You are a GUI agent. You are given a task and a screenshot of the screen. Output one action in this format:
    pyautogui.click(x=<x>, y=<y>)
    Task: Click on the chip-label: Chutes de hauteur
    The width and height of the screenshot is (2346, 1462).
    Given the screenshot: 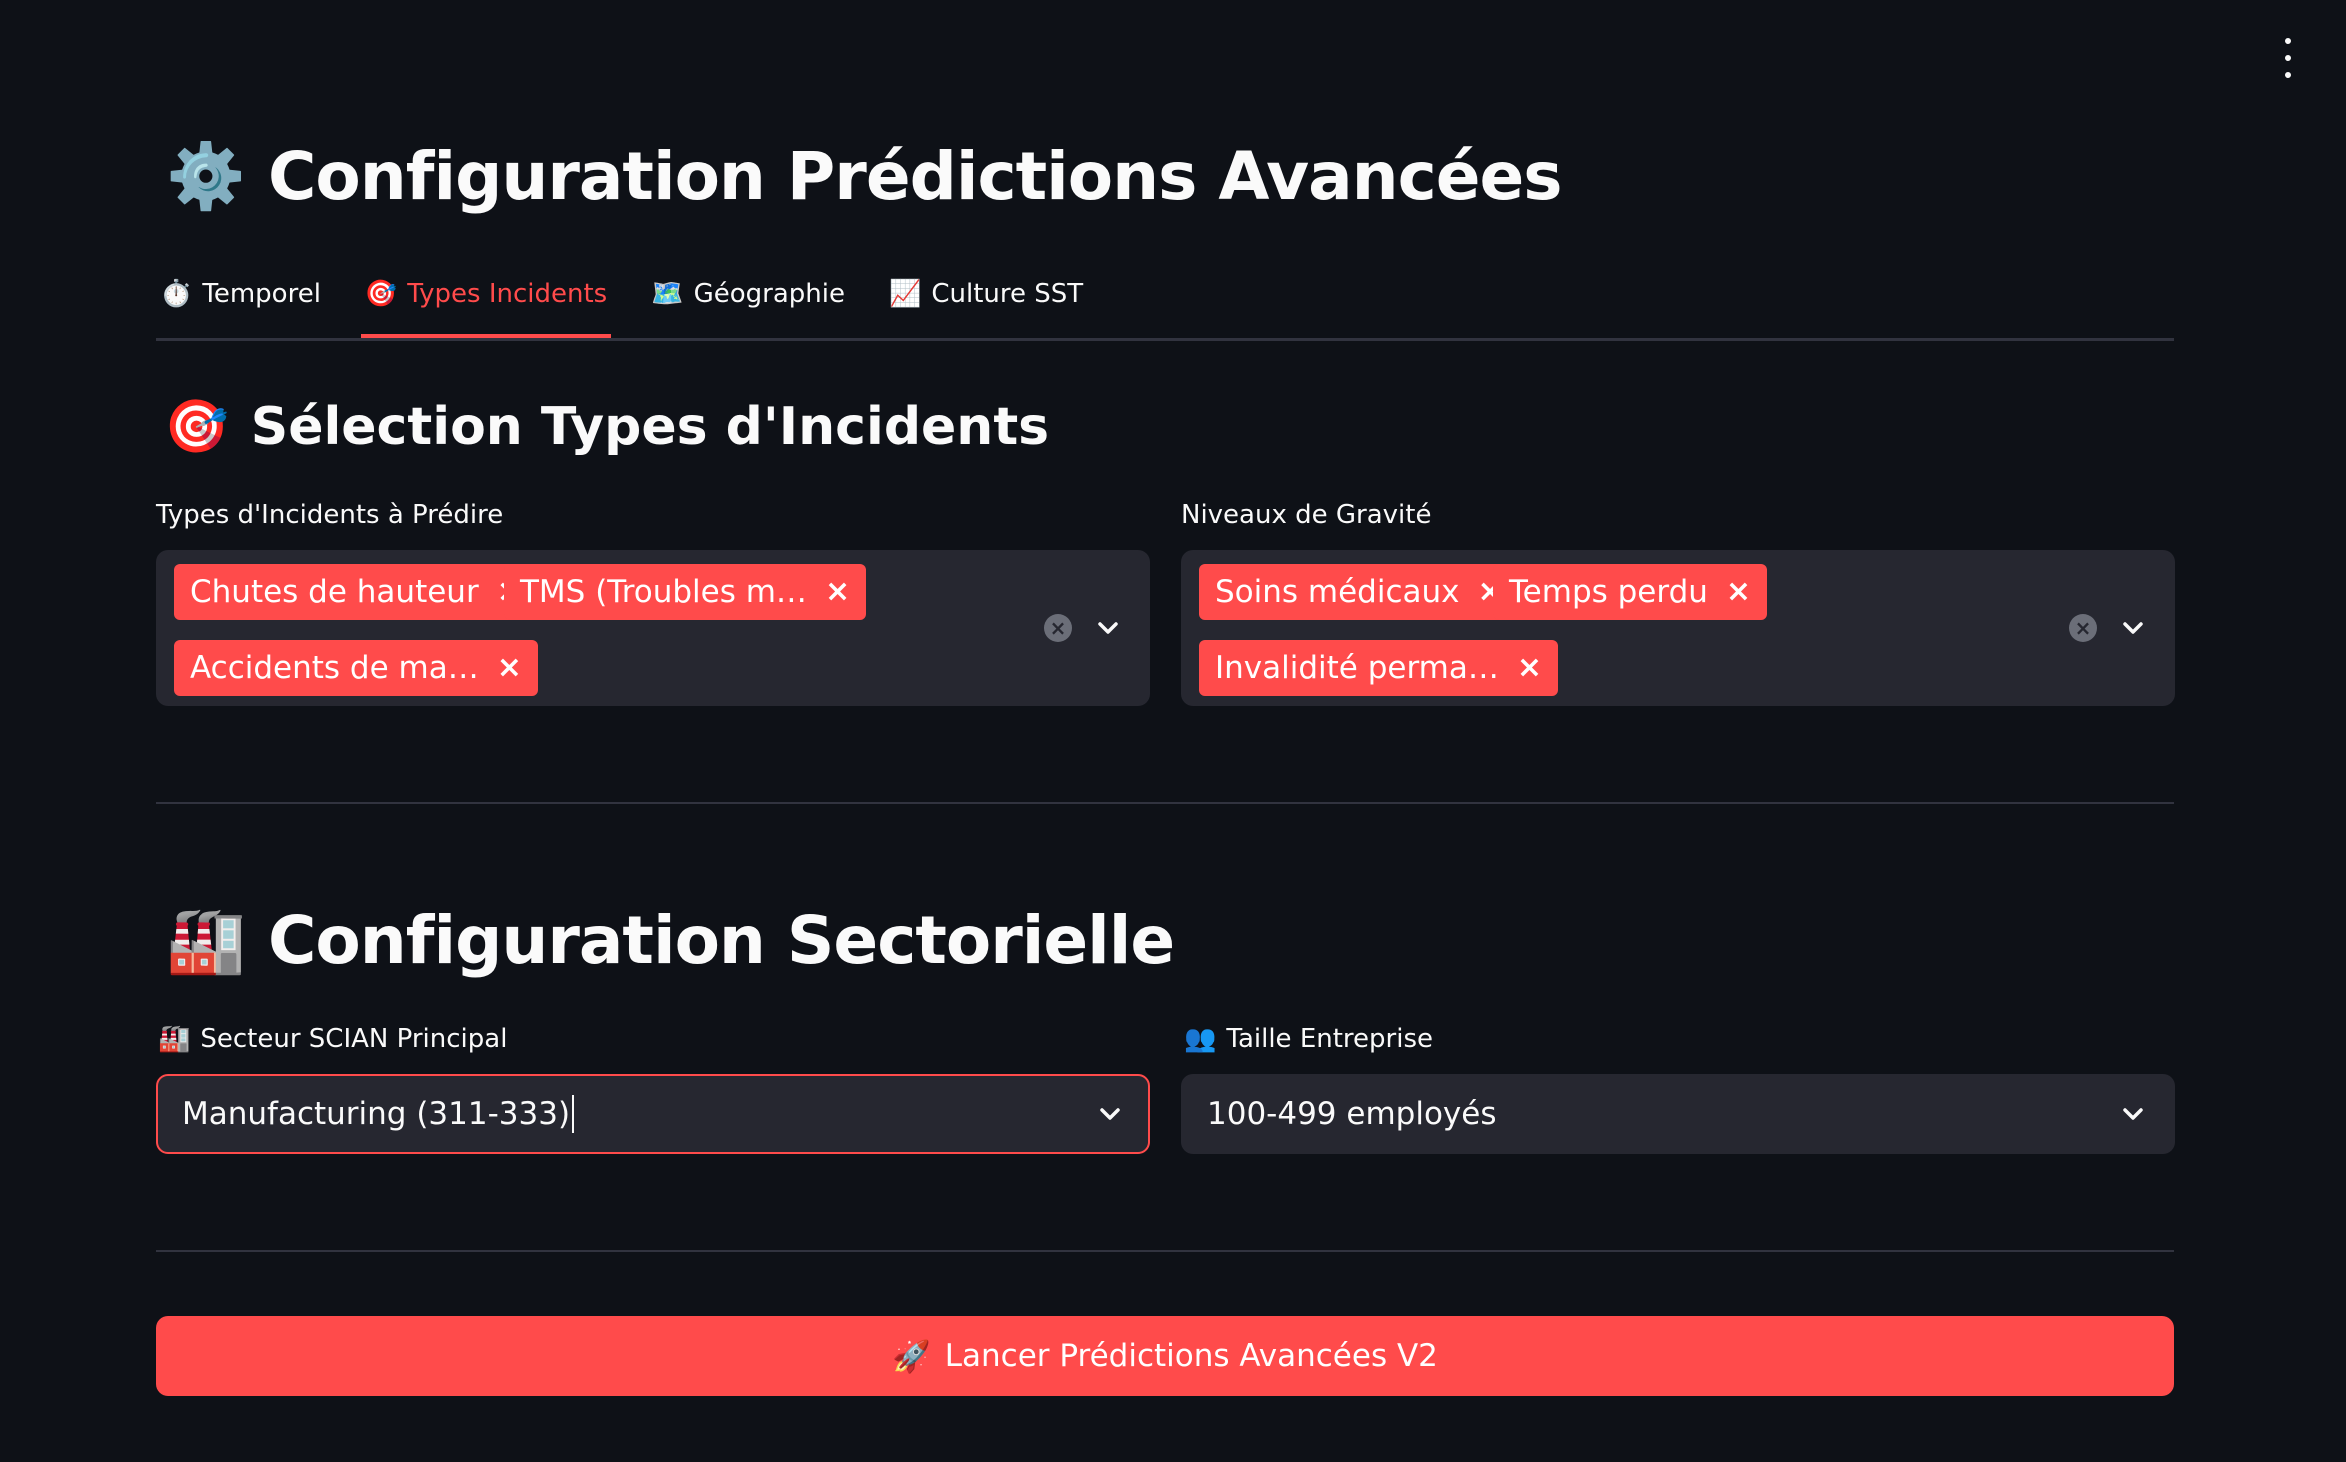 What is the action you would take?
    pyautogui.click(x=334, y=592)
    